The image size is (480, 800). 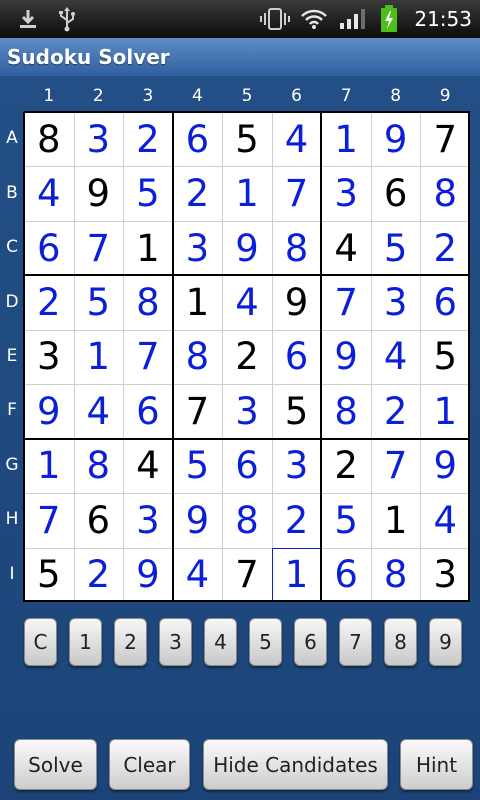 I want to click on sudoku-cell-F2: 4, so click(x=99, y=411).